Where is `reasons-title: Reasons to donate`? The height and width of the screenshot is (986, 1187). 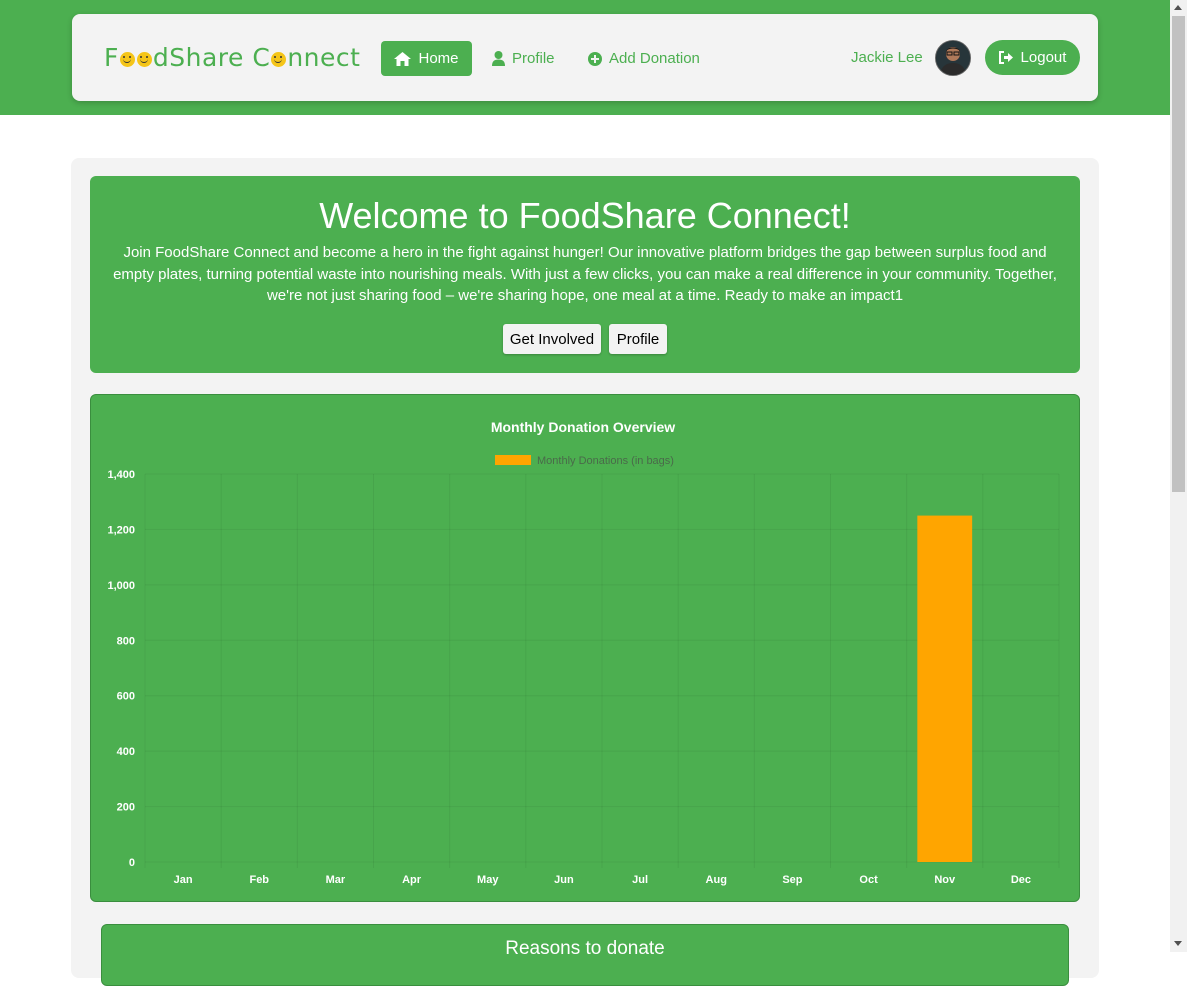 reasons-title: Reasons to donate is located at coordinates (585, 948).